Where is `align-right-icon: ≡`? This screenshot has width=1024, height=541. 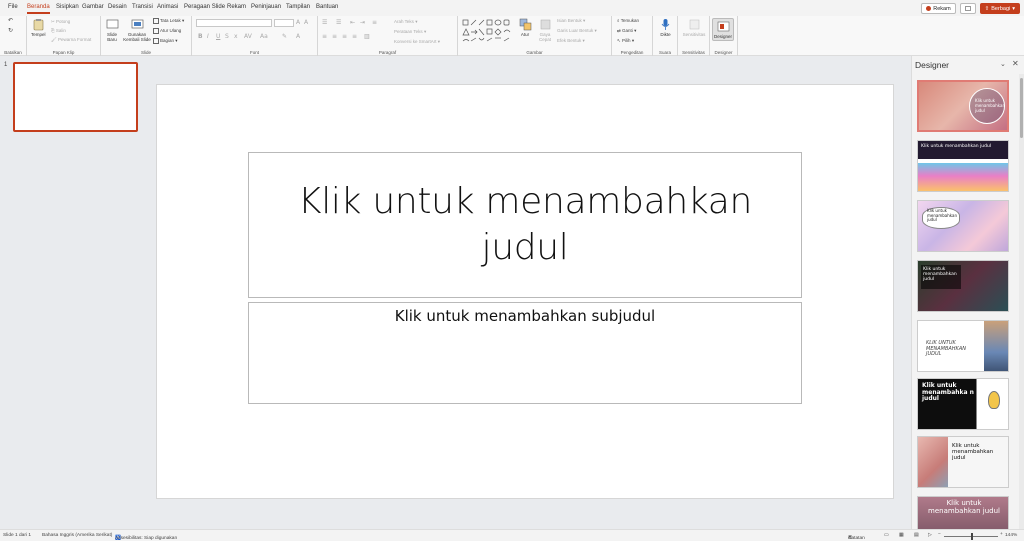
align-right-icon: ≡ is located at coordinates (344, 36).